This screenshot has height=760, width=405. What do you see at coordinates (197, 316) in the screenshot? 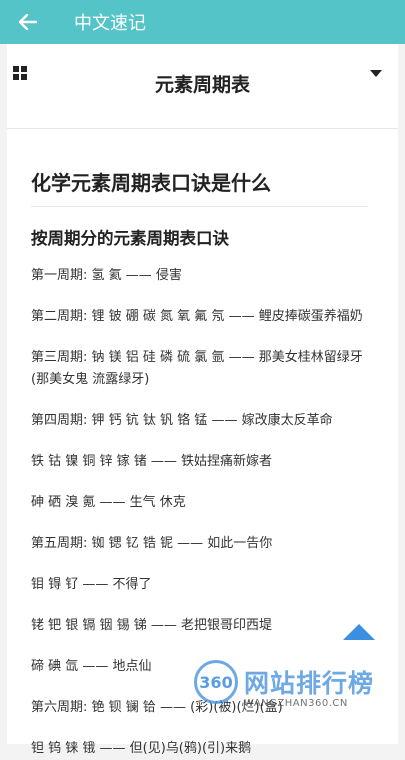
I see `mnemonic-line: 第二周期: 锂 铍 硼 碳 氮 氧 氟 氖 —— 鲤皮捧碳蛋养福奶` at bounding box center [197, 316].